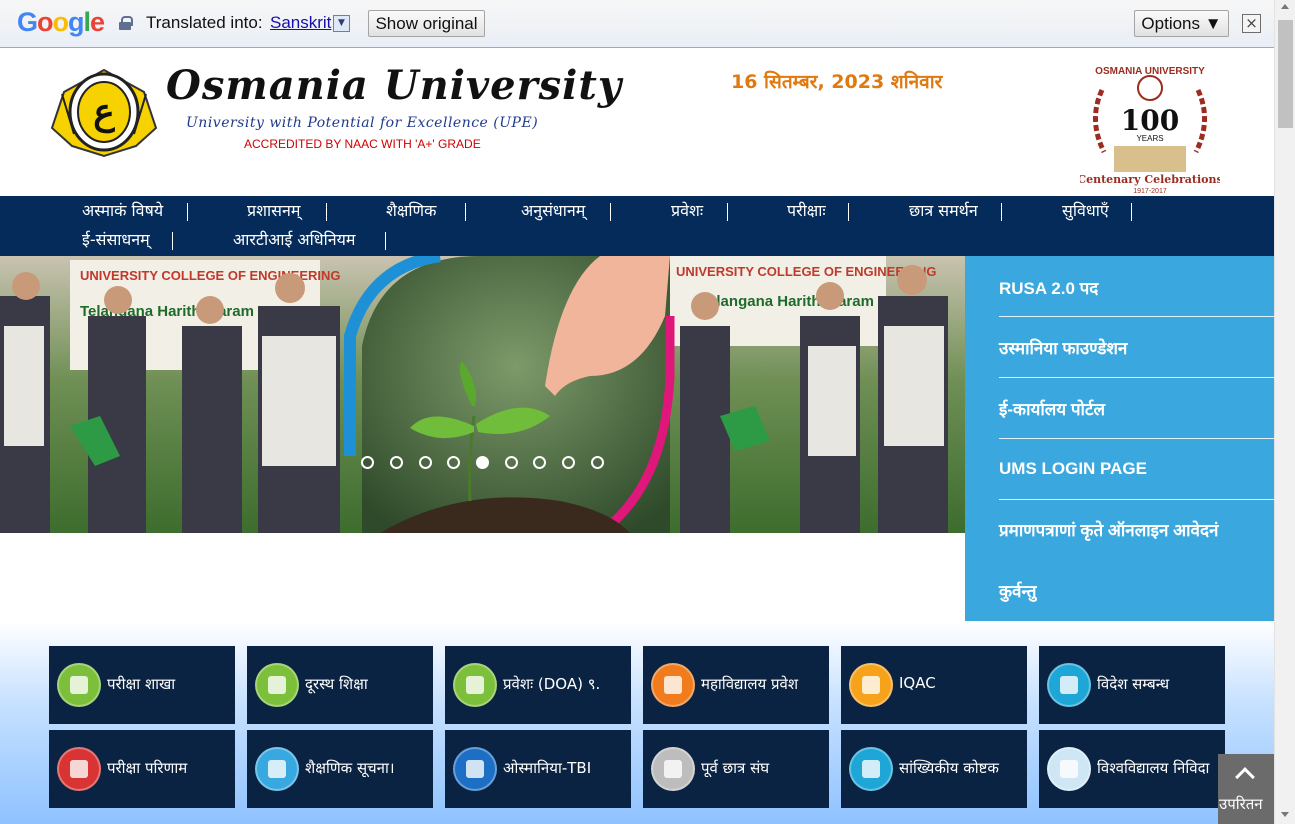 The image size is (1295, 824). What do you see at coordinates (1241, 804) in the screenshot?
I see `back-to-top-label: उपरितन` at bounding box center [1241, 804].